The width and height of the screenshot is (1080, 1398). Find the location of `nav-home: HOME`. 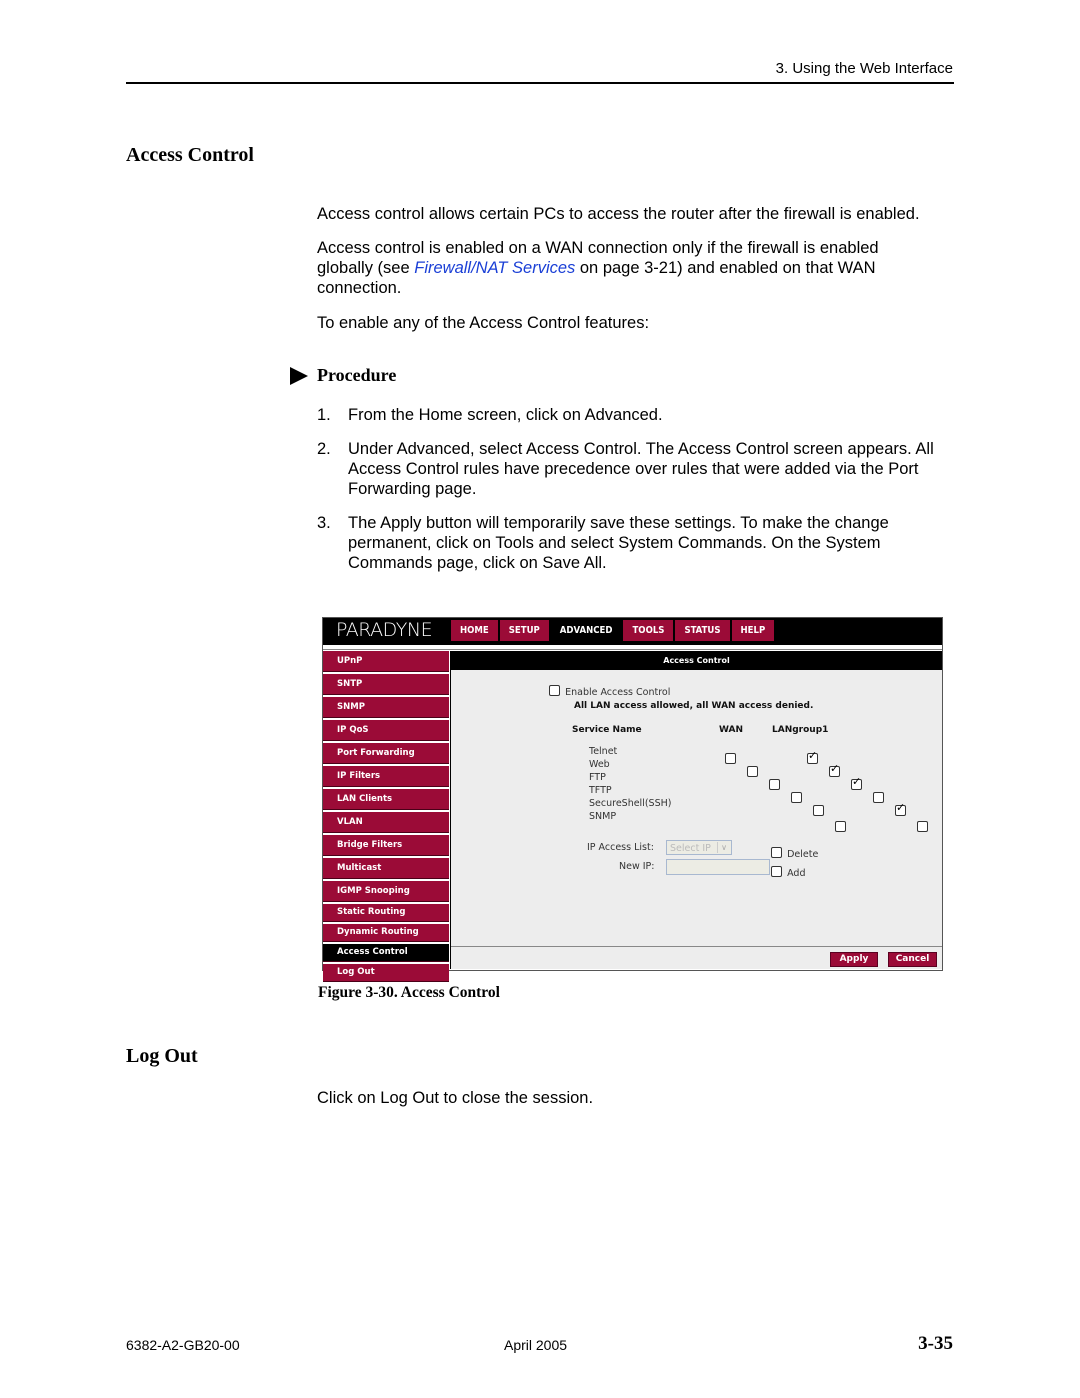

nav-home: HOME is located at coordinates (474, 630).